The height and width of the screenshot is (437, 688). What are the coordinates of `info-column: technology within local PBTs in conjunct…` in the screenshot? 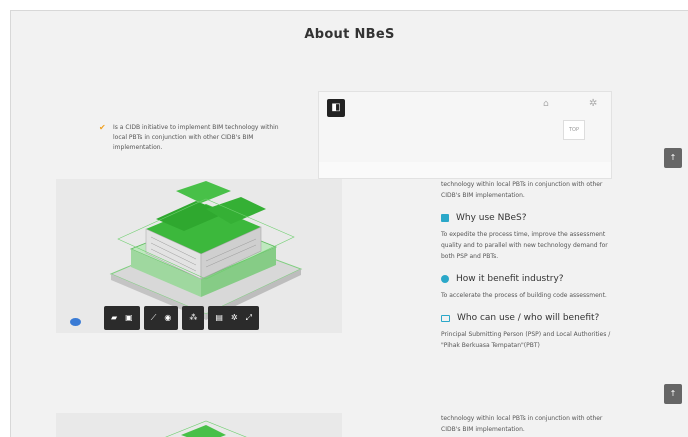 It's located at (531, 265).